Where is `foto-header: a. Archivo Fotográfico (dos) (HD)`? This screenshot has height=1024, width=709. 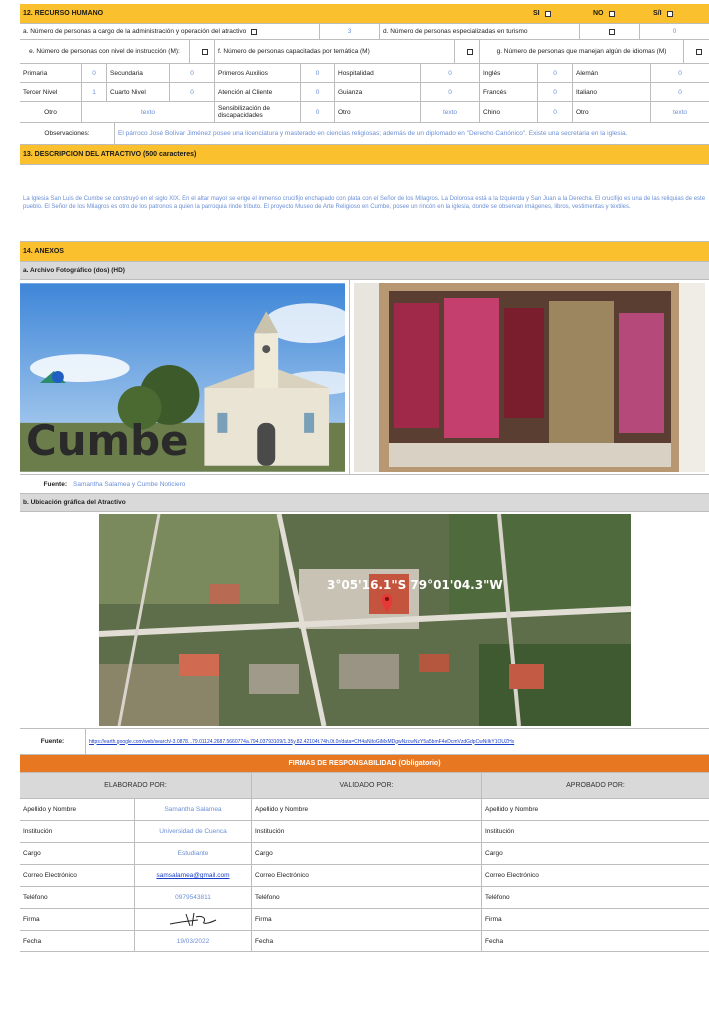 foto-header: a. Archivo Fotográfico (dos) (HD) is located at coordinates (364, 271).